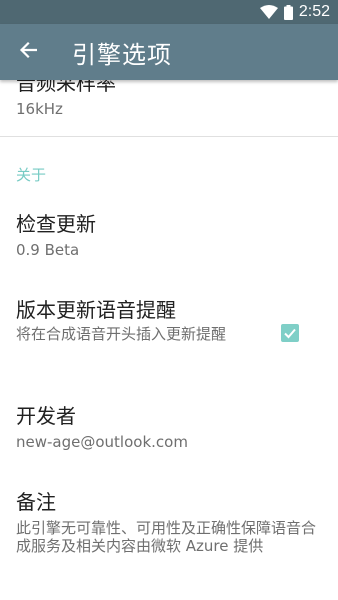  What do you see at coordinates (166, 537) in the screenshot?
I see `pref-summary: 此引擎无可靠性、可用性及正确性保障语音合成服务及相关内容由微软 Azure 提供` at bounding box center [166, 537].